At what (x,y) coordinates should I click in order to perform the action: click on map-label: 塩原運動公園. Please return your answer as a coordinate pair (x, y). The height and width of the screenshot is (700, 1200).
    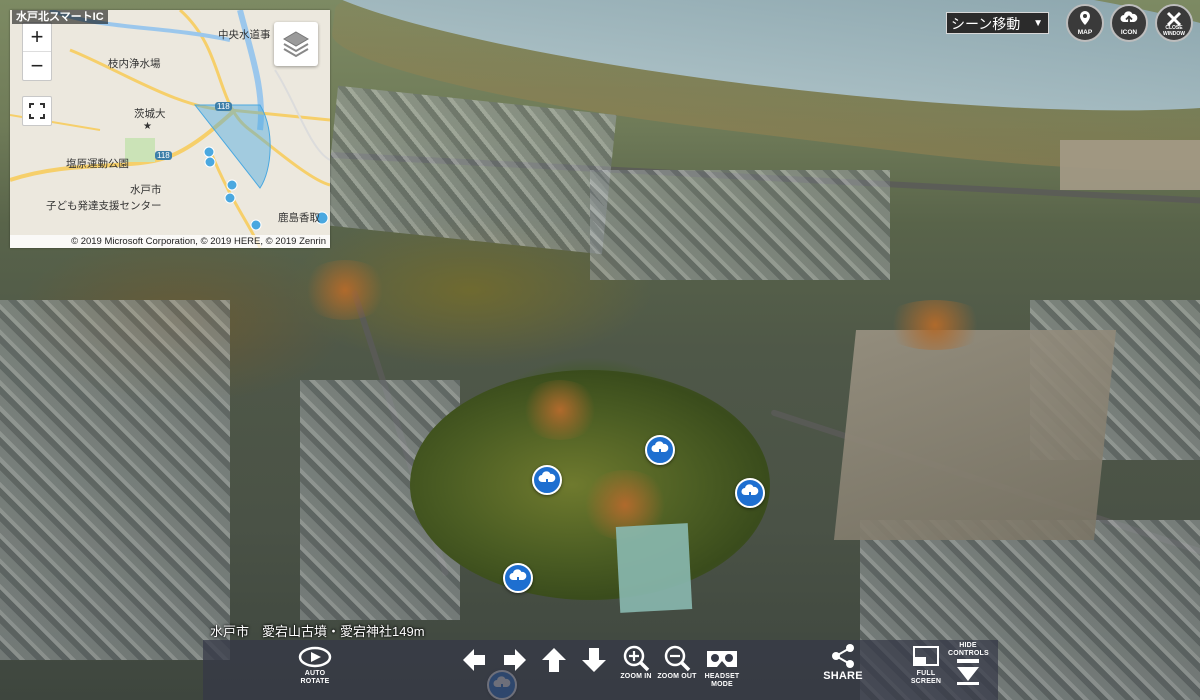
    Looking at the image, I should click on (97, 164).